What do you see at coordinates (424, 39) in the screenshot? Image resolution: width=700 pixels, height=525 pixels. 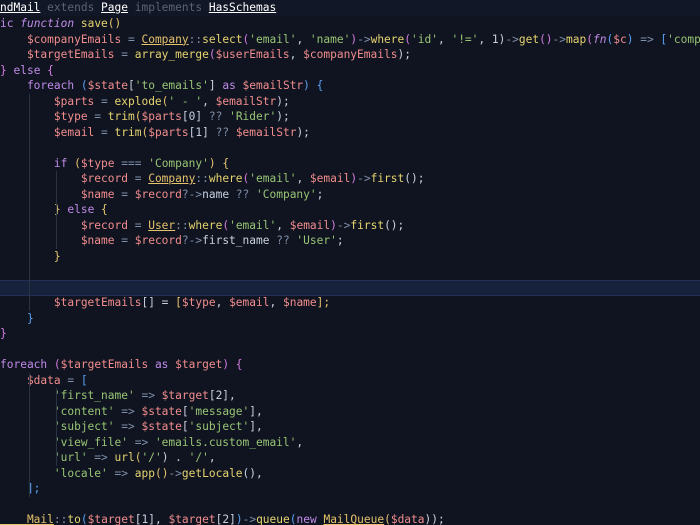 I see `code-token: 'id'` at bounding box center [424, 39].